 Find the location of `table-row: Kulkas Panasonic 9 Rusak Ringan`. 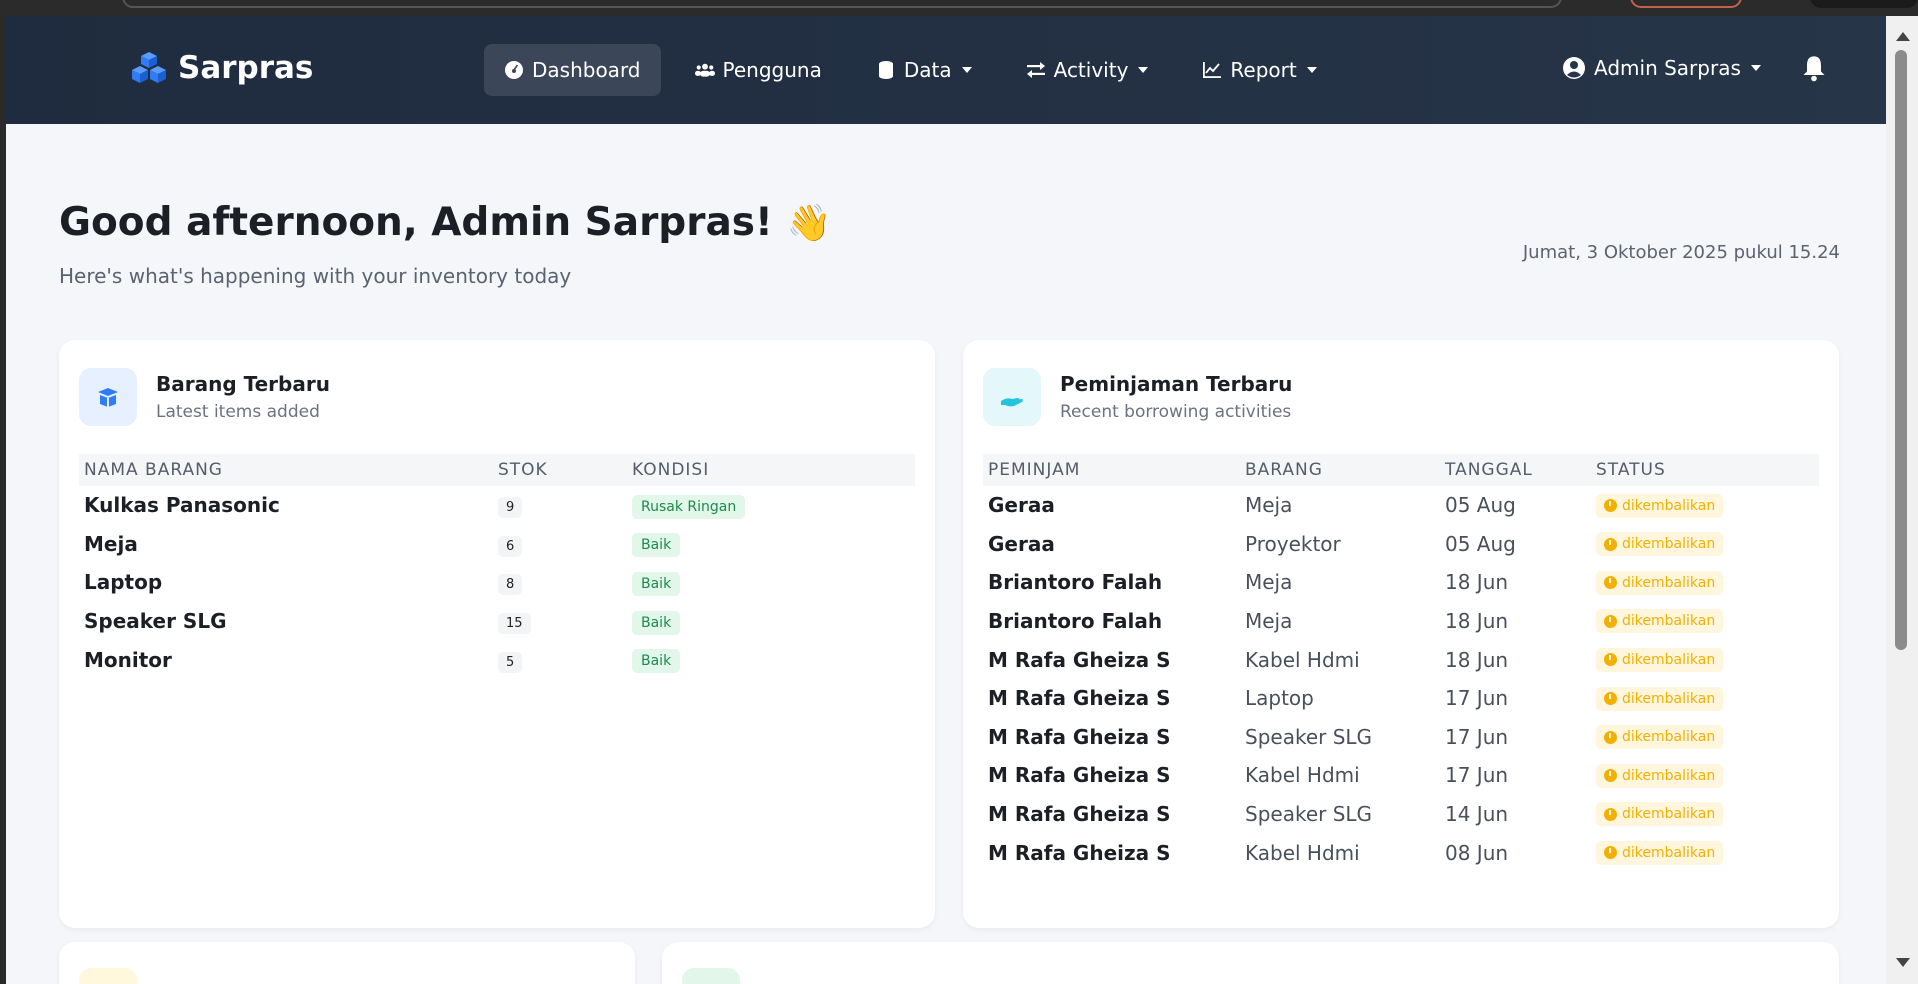

table-row: Kulkas Panasonic 9 Rusak Ringan is located at coordinates (497, 505).